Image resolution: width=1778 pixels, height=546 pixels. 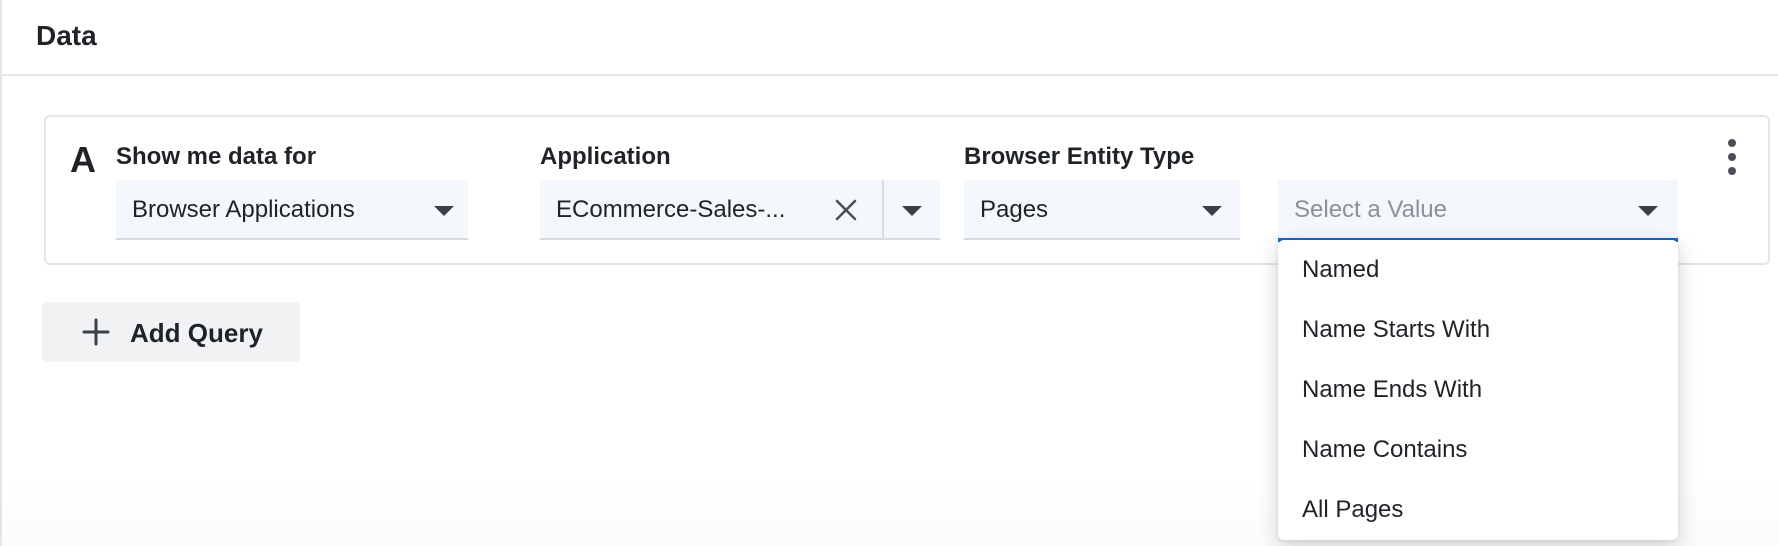 What do you see at coordinates (890, 38) in the screenshot?
I see `section-header: Data` at bounding box center [890, 38].